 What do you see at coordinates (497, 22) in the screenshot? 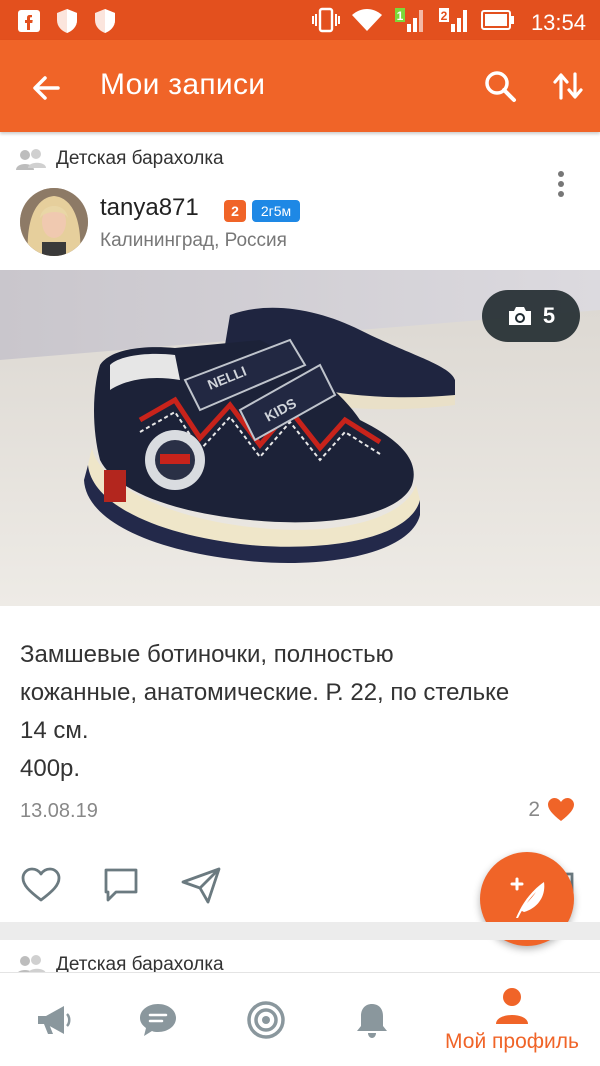
I see `battery-icon` at bounding box center [497, 22].